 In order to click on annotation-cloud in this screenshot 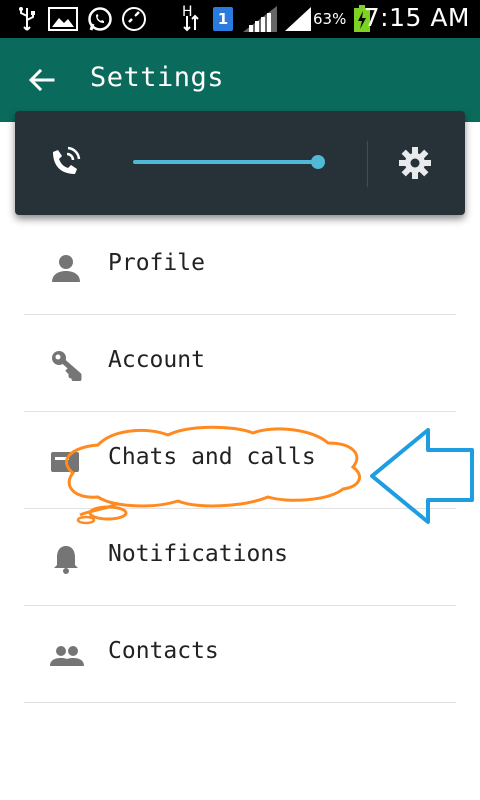, I will do `click(213, 475)`.